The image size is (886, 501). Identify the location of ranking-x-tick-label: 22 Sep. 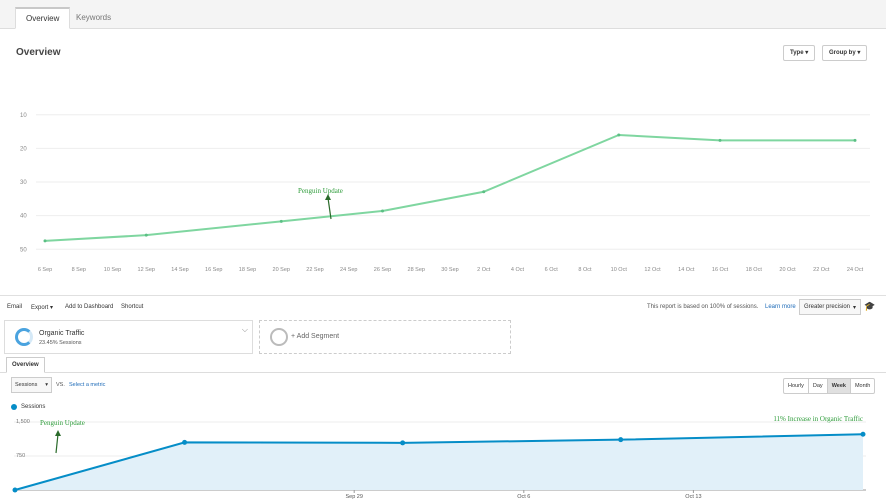
(314, 270).